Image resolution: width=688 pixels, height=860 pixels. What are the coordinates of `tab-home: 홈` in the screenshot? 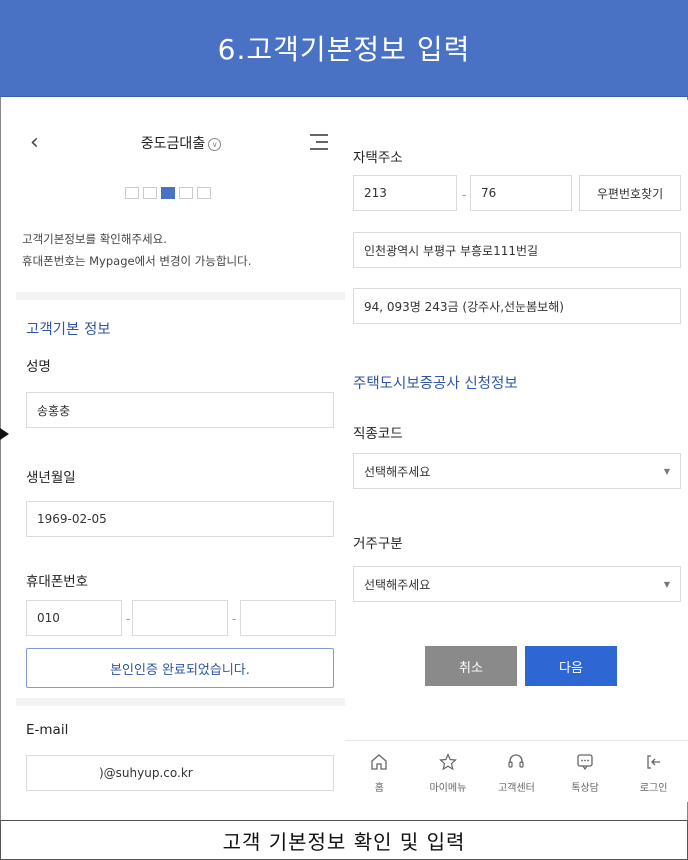 It's located at (379, 773).